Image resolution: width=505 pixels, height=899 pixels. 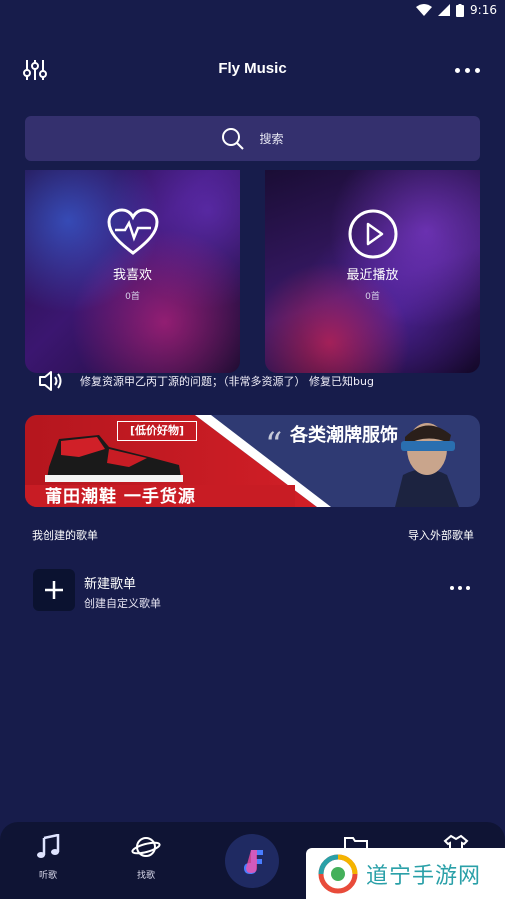 I want to click on battery-icon, so click(x=460, y=10).